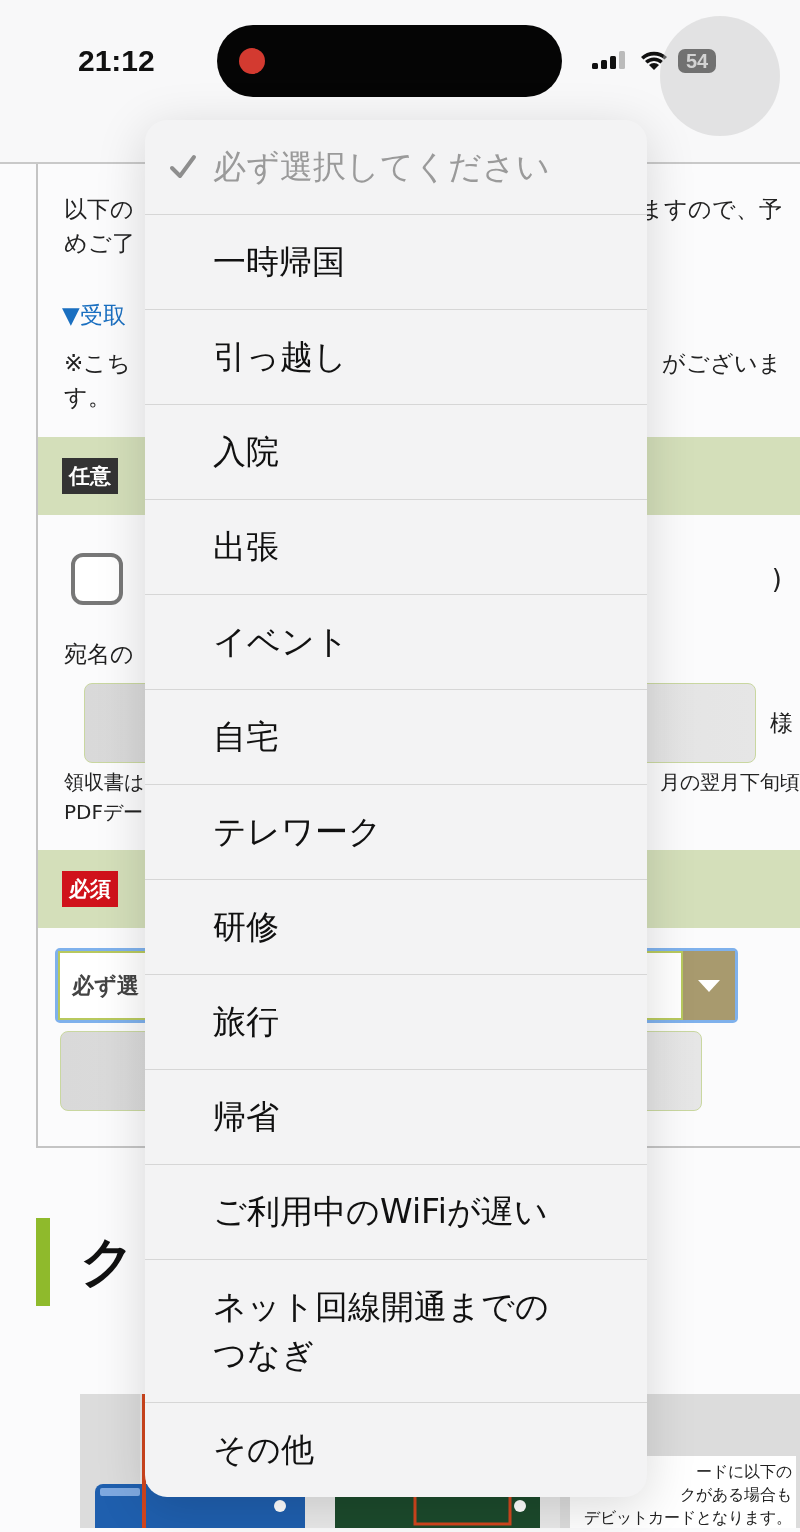 The height and width of the screenshot is (1532, 800). Describe the element at coordinates (98, 363) in the screenshot. I see `body-text: ※こち` at that location.